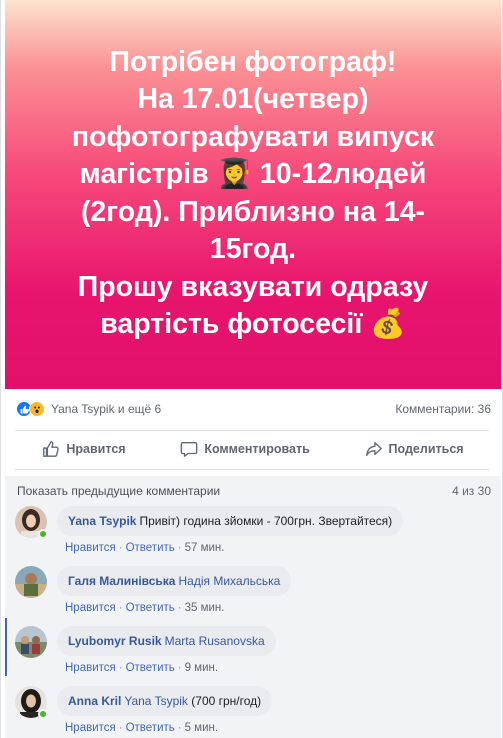  I want to click on post-actions: Нравится Комментировать Поделиться, so click(253, 449).